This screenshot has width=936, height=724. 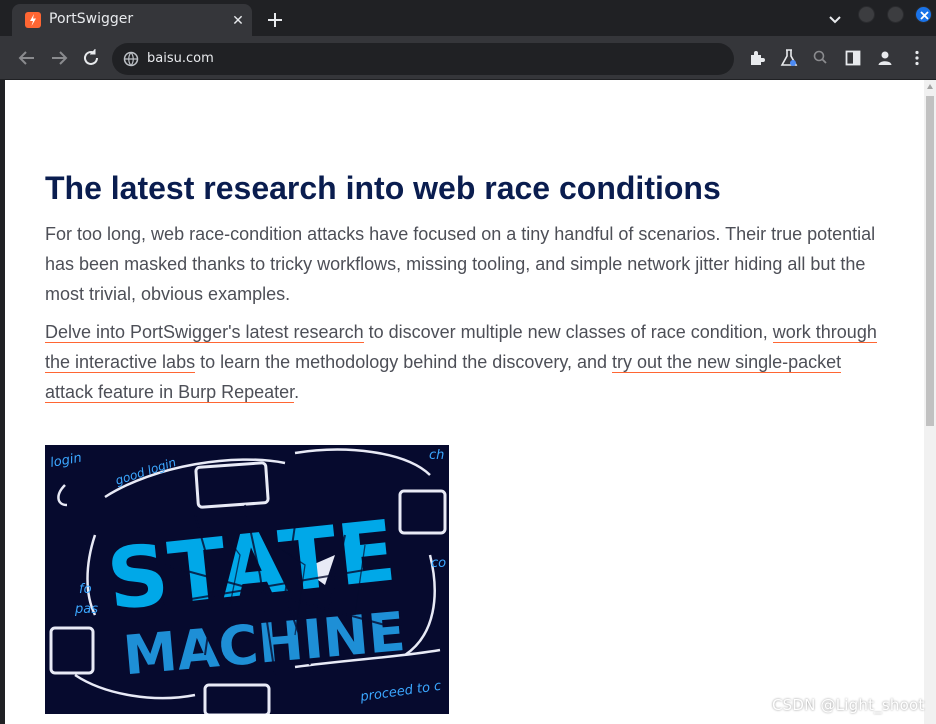 I want to click on profile-avatar-icon, so click(x=885, y=58).